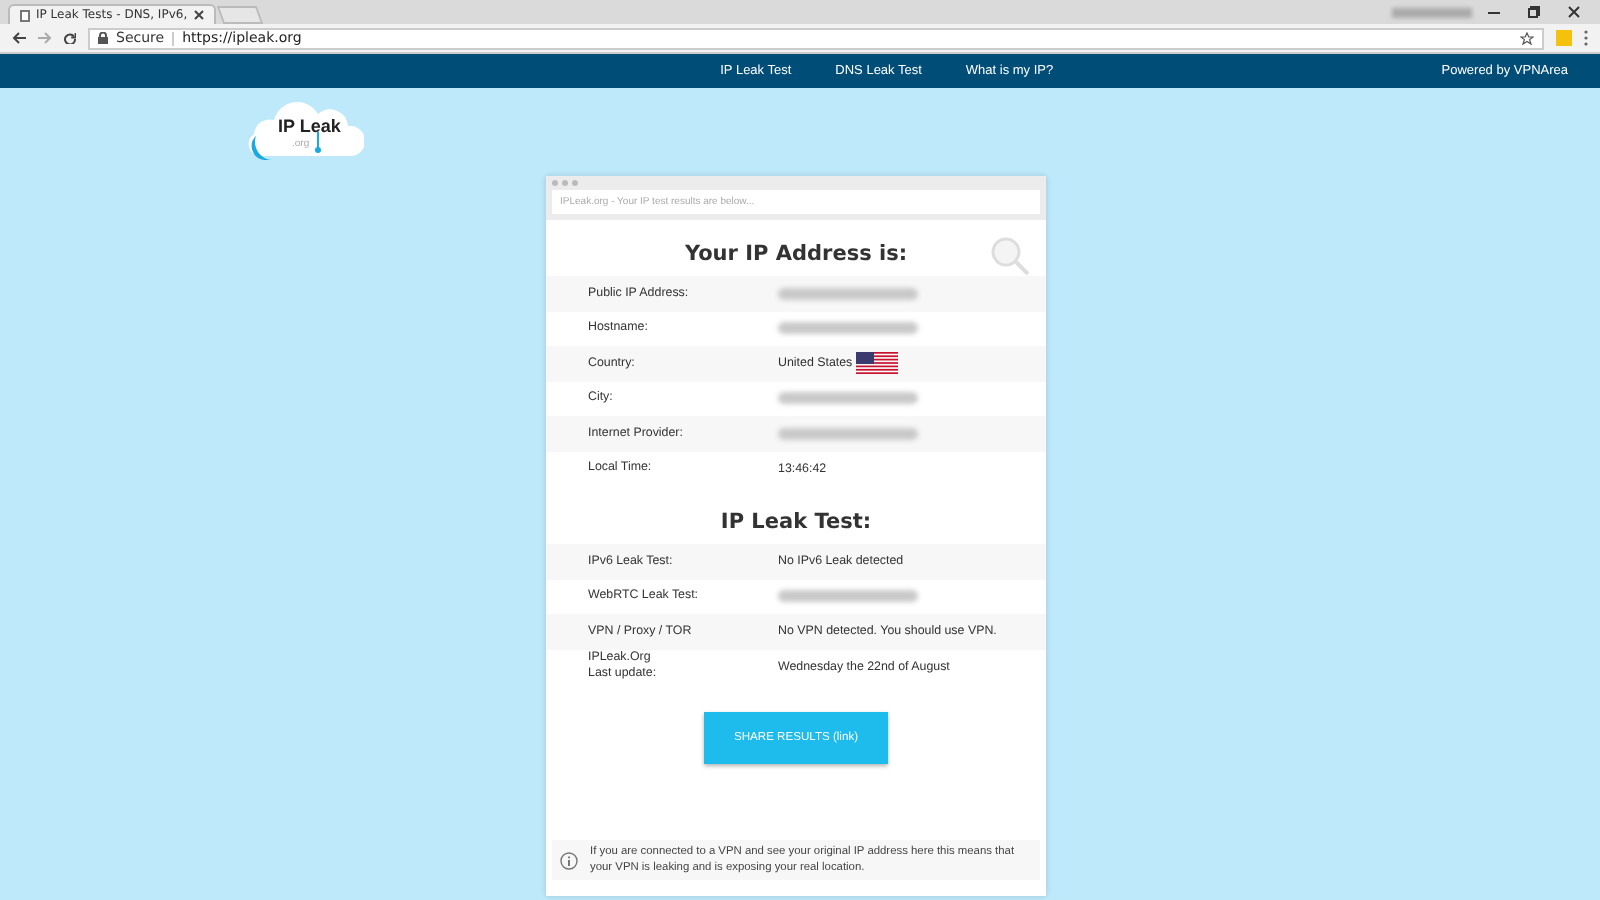 The width and height of the screenshot is (1600, 900). What do you see at coordinates (796, 254) in the screenshot?
I see `section-title: Your IP Address is:` at bounding box center [796, 254].